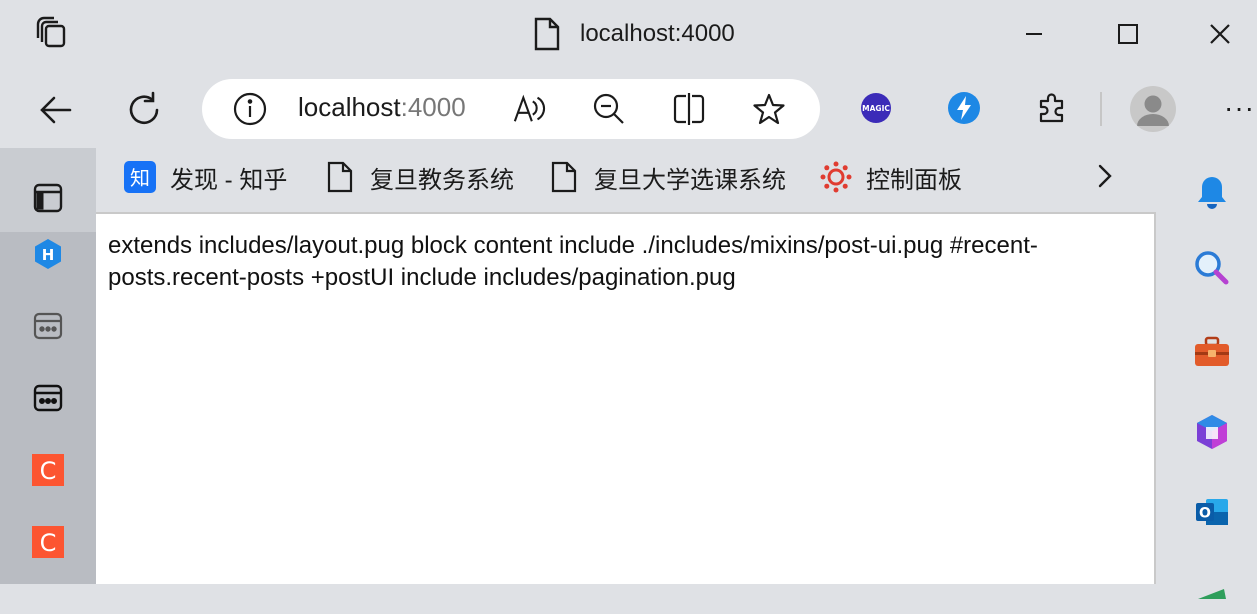  What do you see at coordinates (52, 34) in the screenshot?
I see `tab-actions-icon` at bounding box center [52, 34].